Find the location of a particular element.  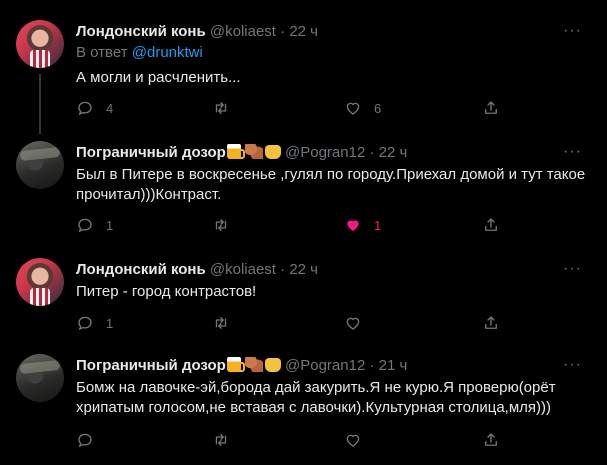

tweet-actions: 1 is located at coordinates (291, 323).